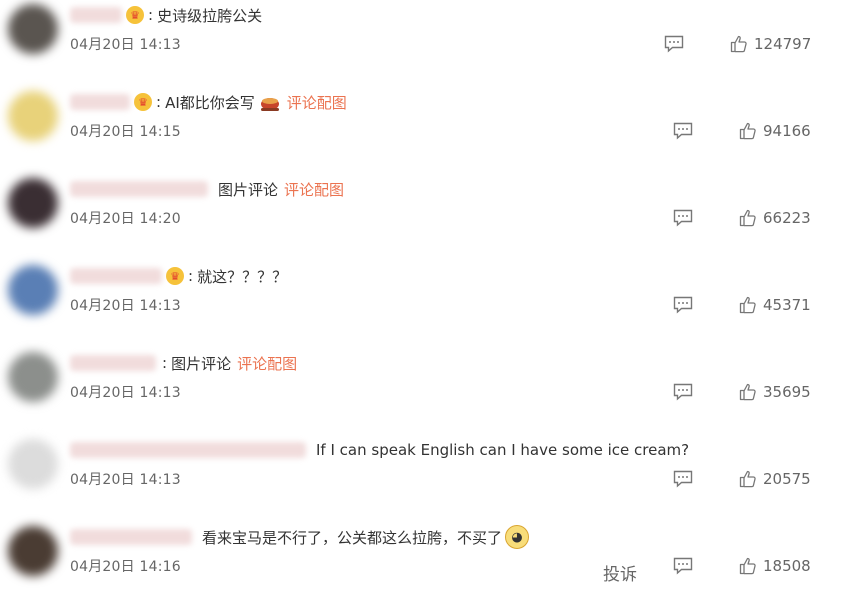 The width and height of the screenshot is (841, 609). Describe the element at coordinates (125, 219) in the screenshot. I see `comment-time: 04月20日 14:20` at that location.